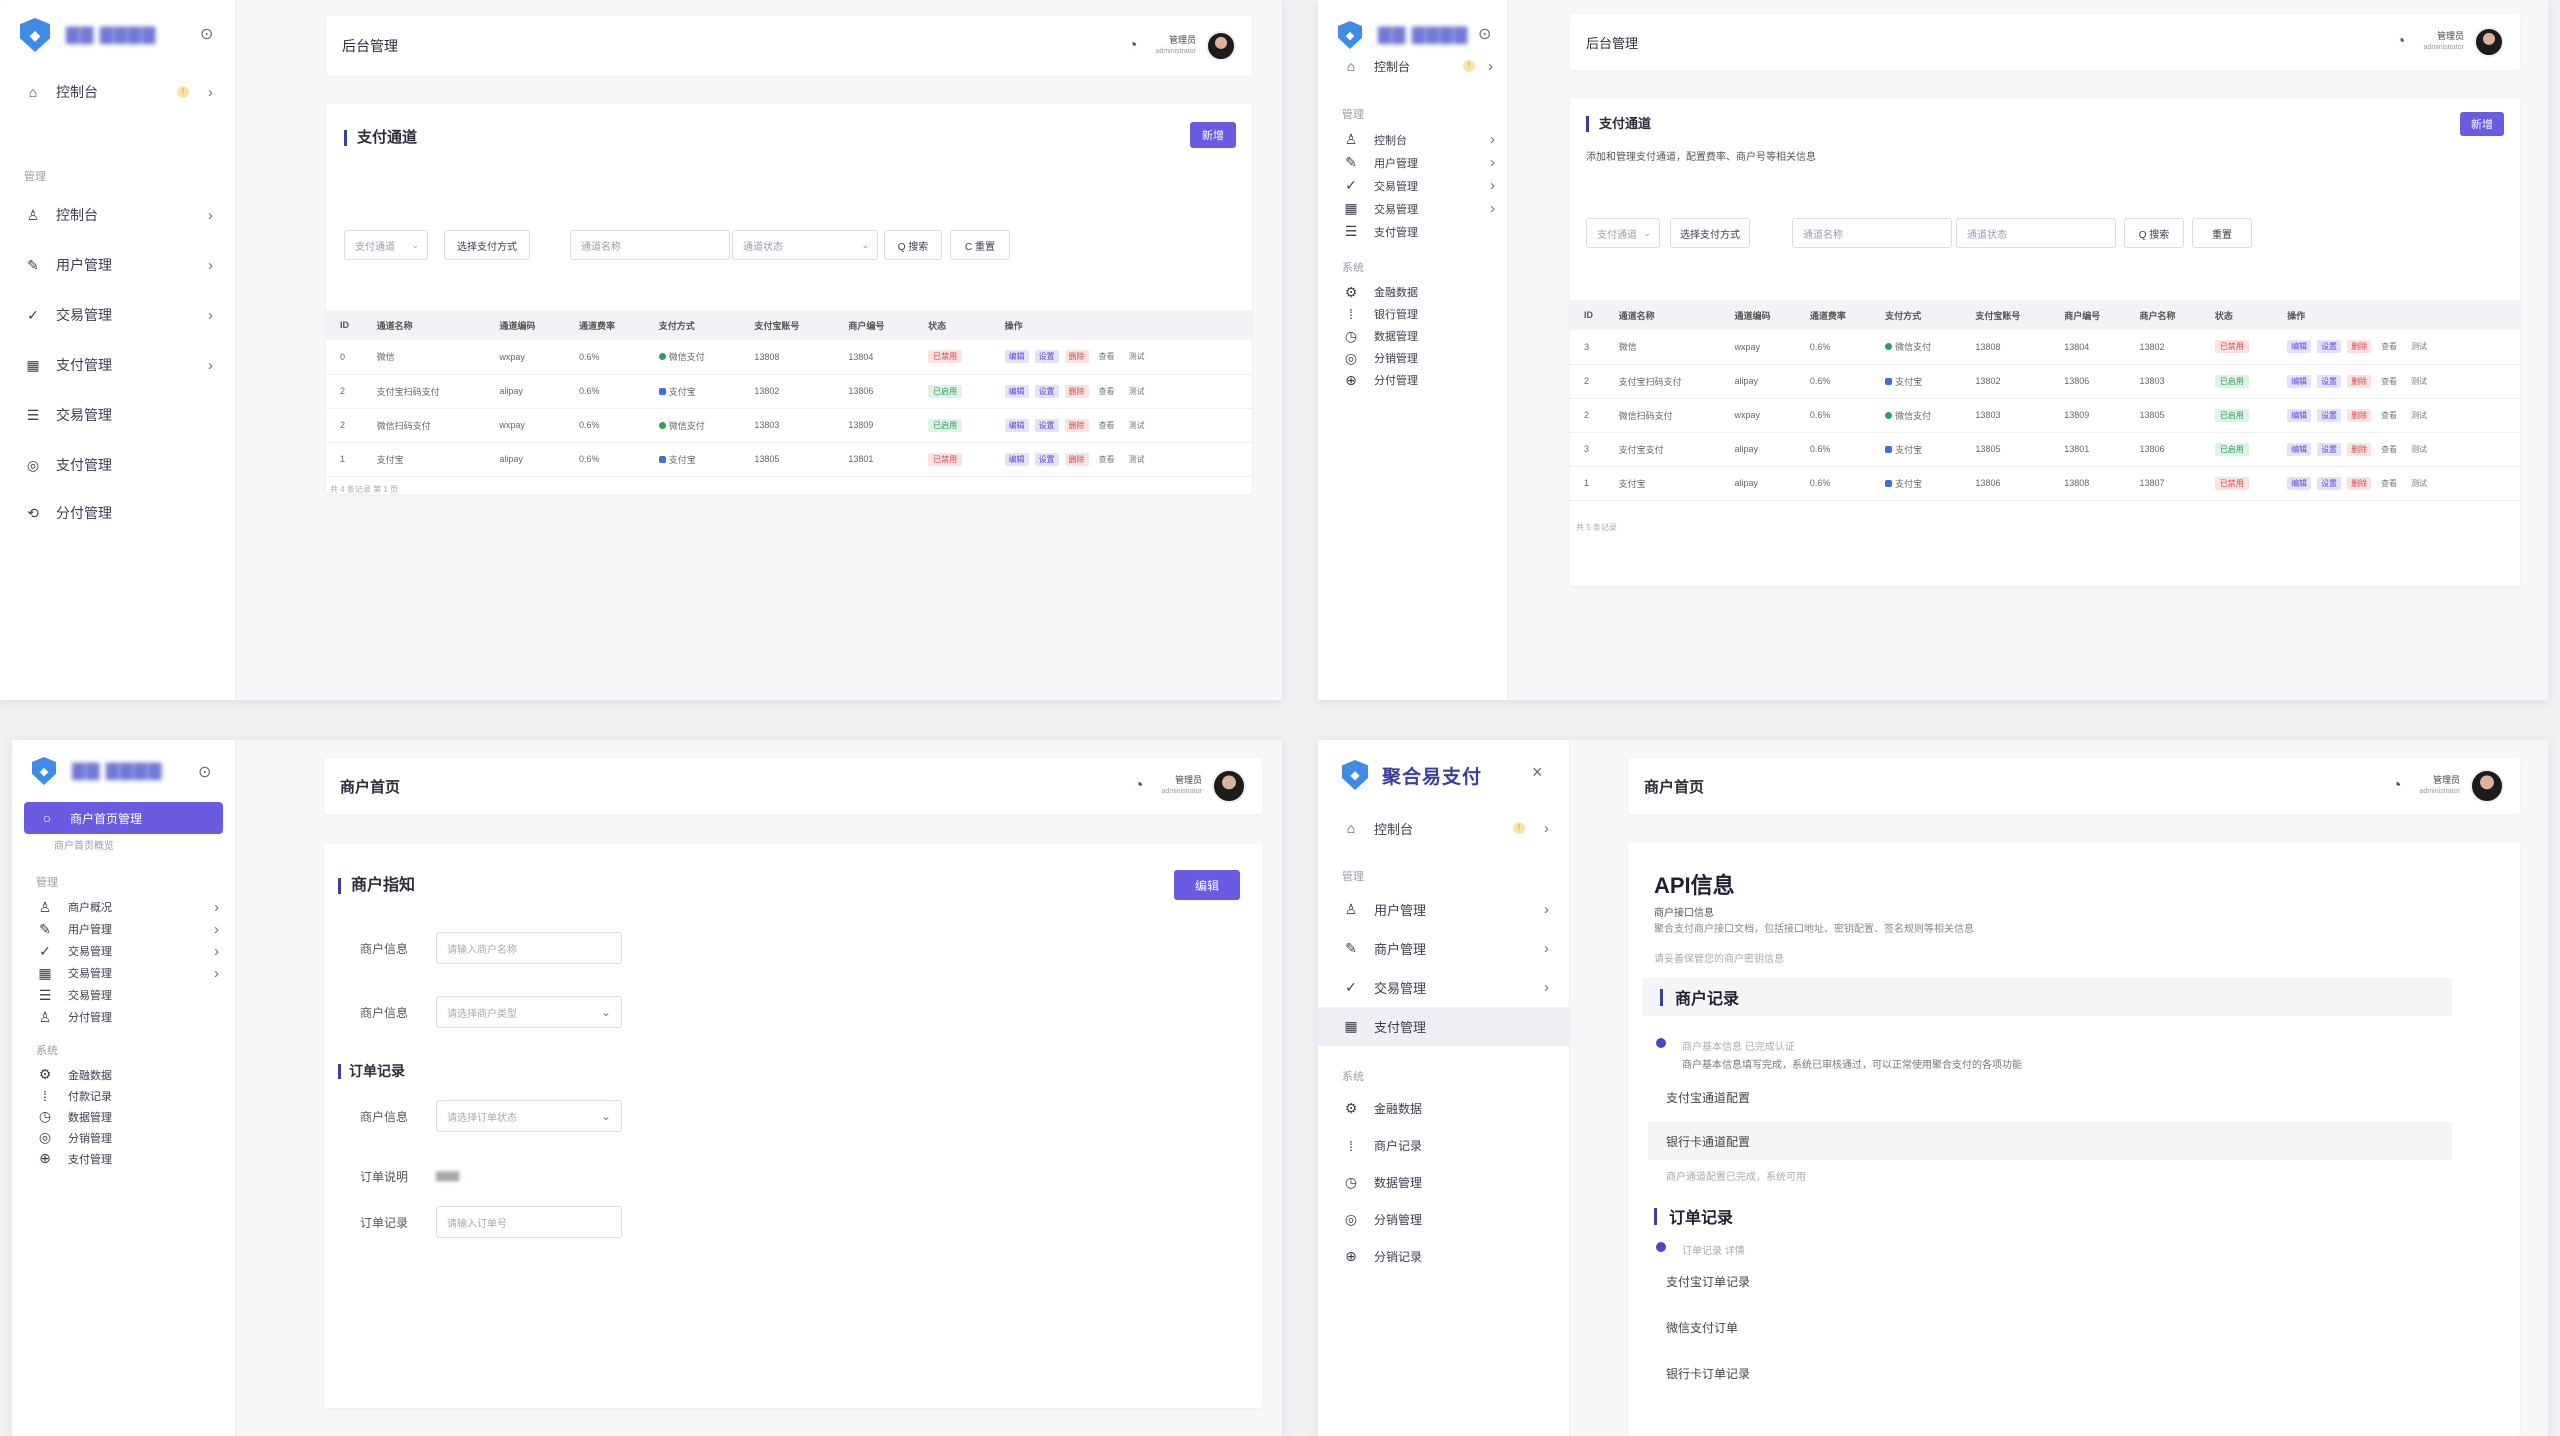  I want to click on sidebar-item-dashboard: ⌂ 控制台 ! ›, so click(117, 92).